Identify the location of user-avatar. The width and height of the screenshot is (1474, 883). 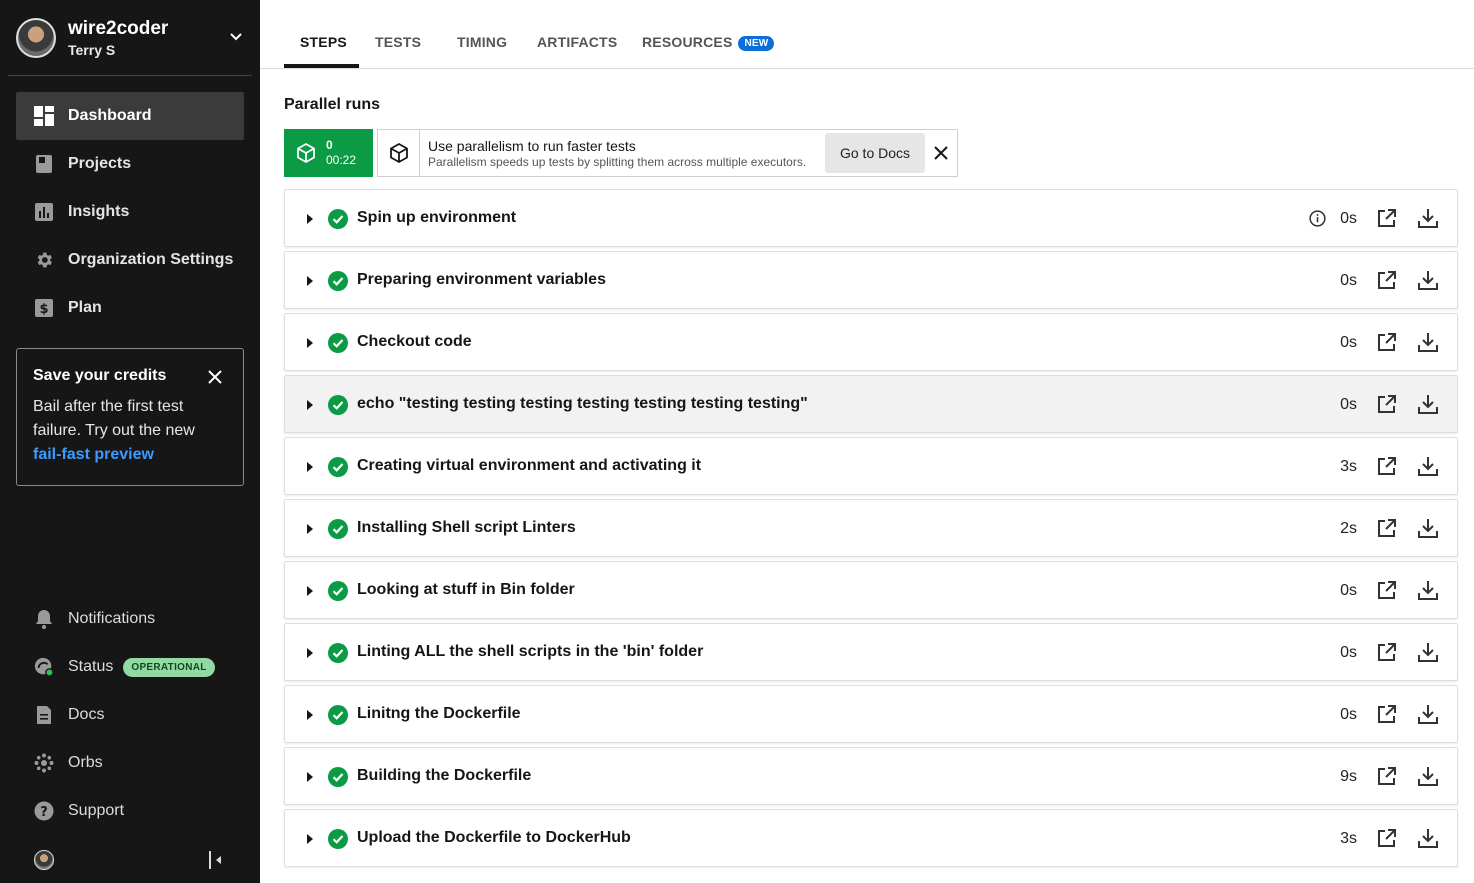
(44, 860).